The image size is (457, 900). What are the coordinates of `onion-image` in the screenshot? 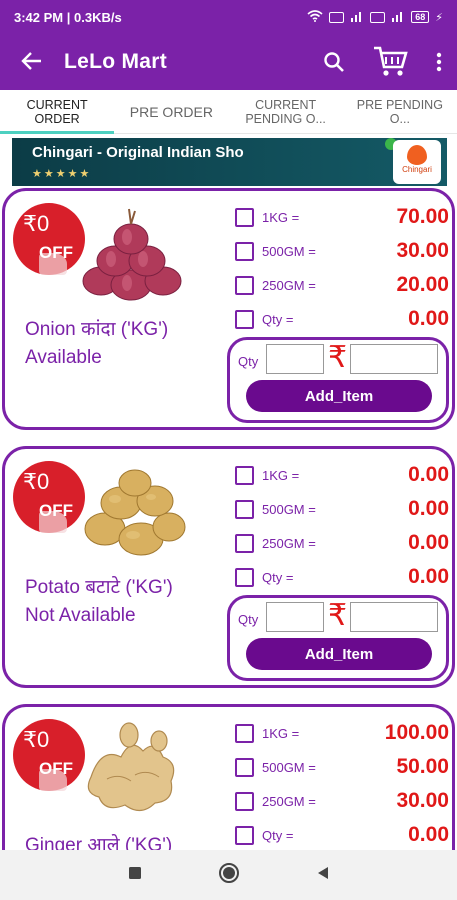 It's located at (131, 253).